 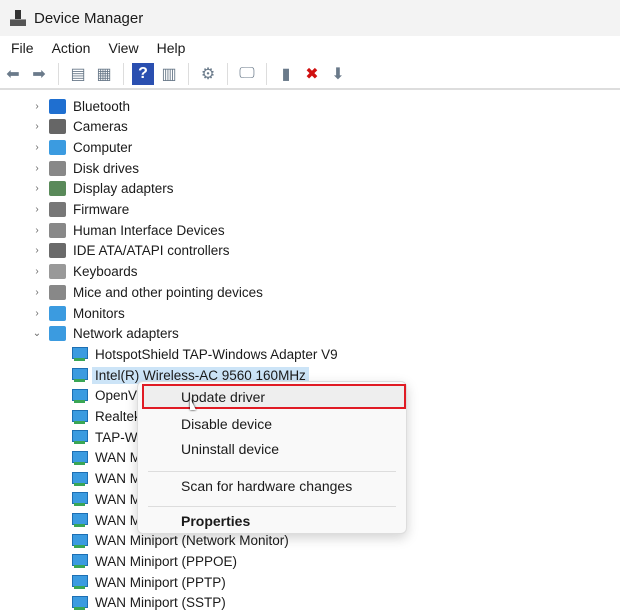 I want to click on category-label: Monitors, so click(x=99, y=313).